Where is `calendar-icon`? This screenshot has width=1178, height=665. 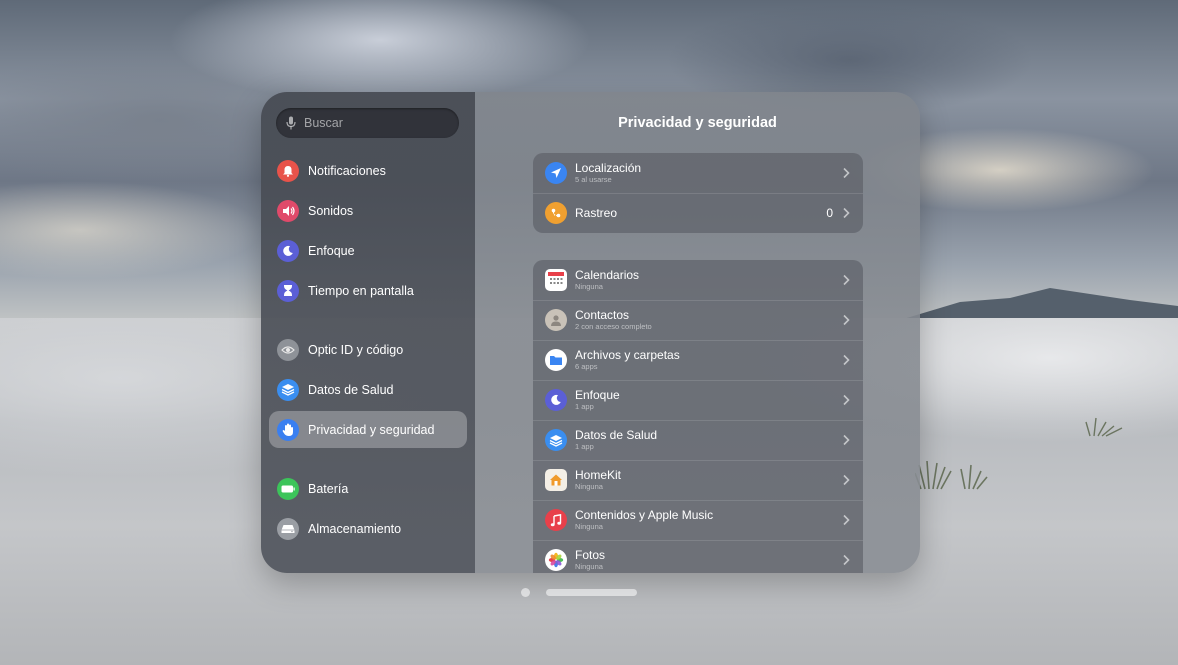 calendar-icon is located at coordinates (556, 280).